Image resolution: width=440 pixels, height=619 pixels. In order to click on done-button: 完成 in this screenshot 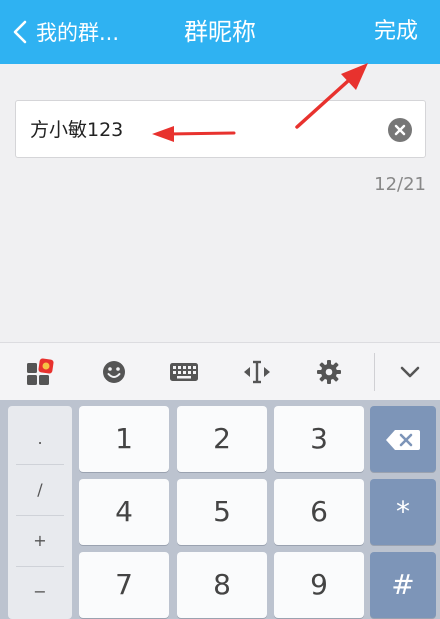, I will do `click(396, 32)`.